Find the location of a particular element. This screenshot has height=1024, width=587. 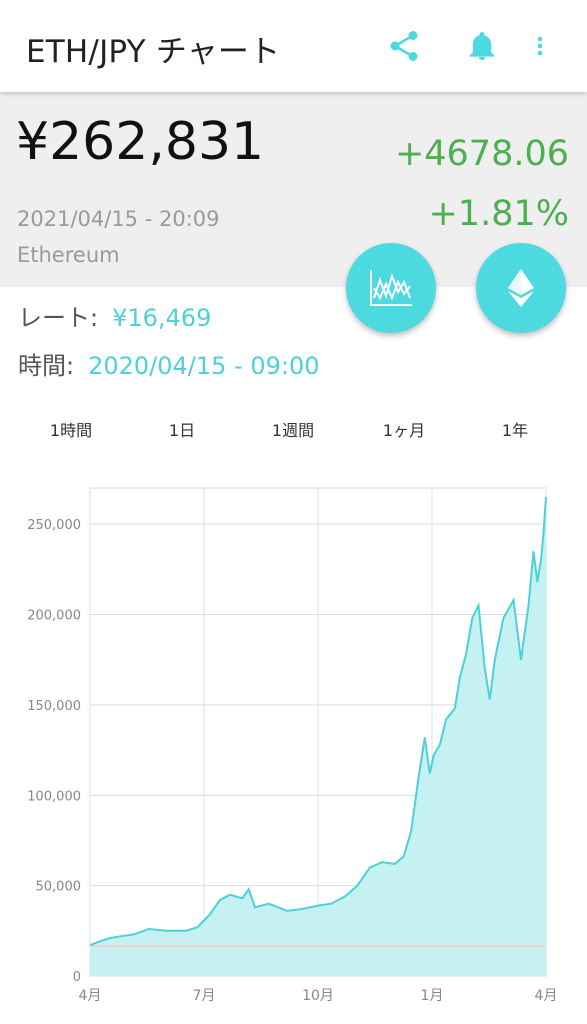

y-tick-label: 150,000 is located at coordinates (54, 706).